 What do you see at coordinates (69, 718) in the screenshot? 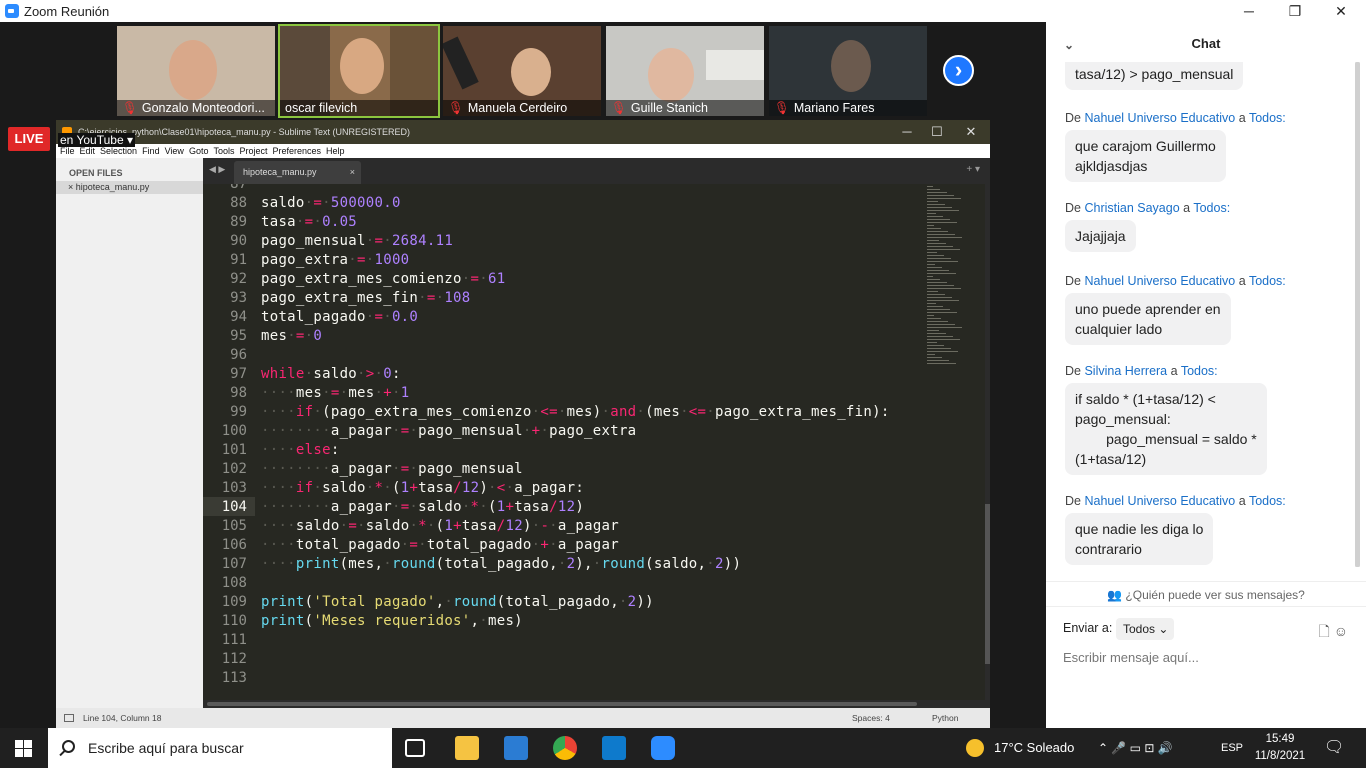
I see `panel-toggle-icon` at bounding box center [69, 718].